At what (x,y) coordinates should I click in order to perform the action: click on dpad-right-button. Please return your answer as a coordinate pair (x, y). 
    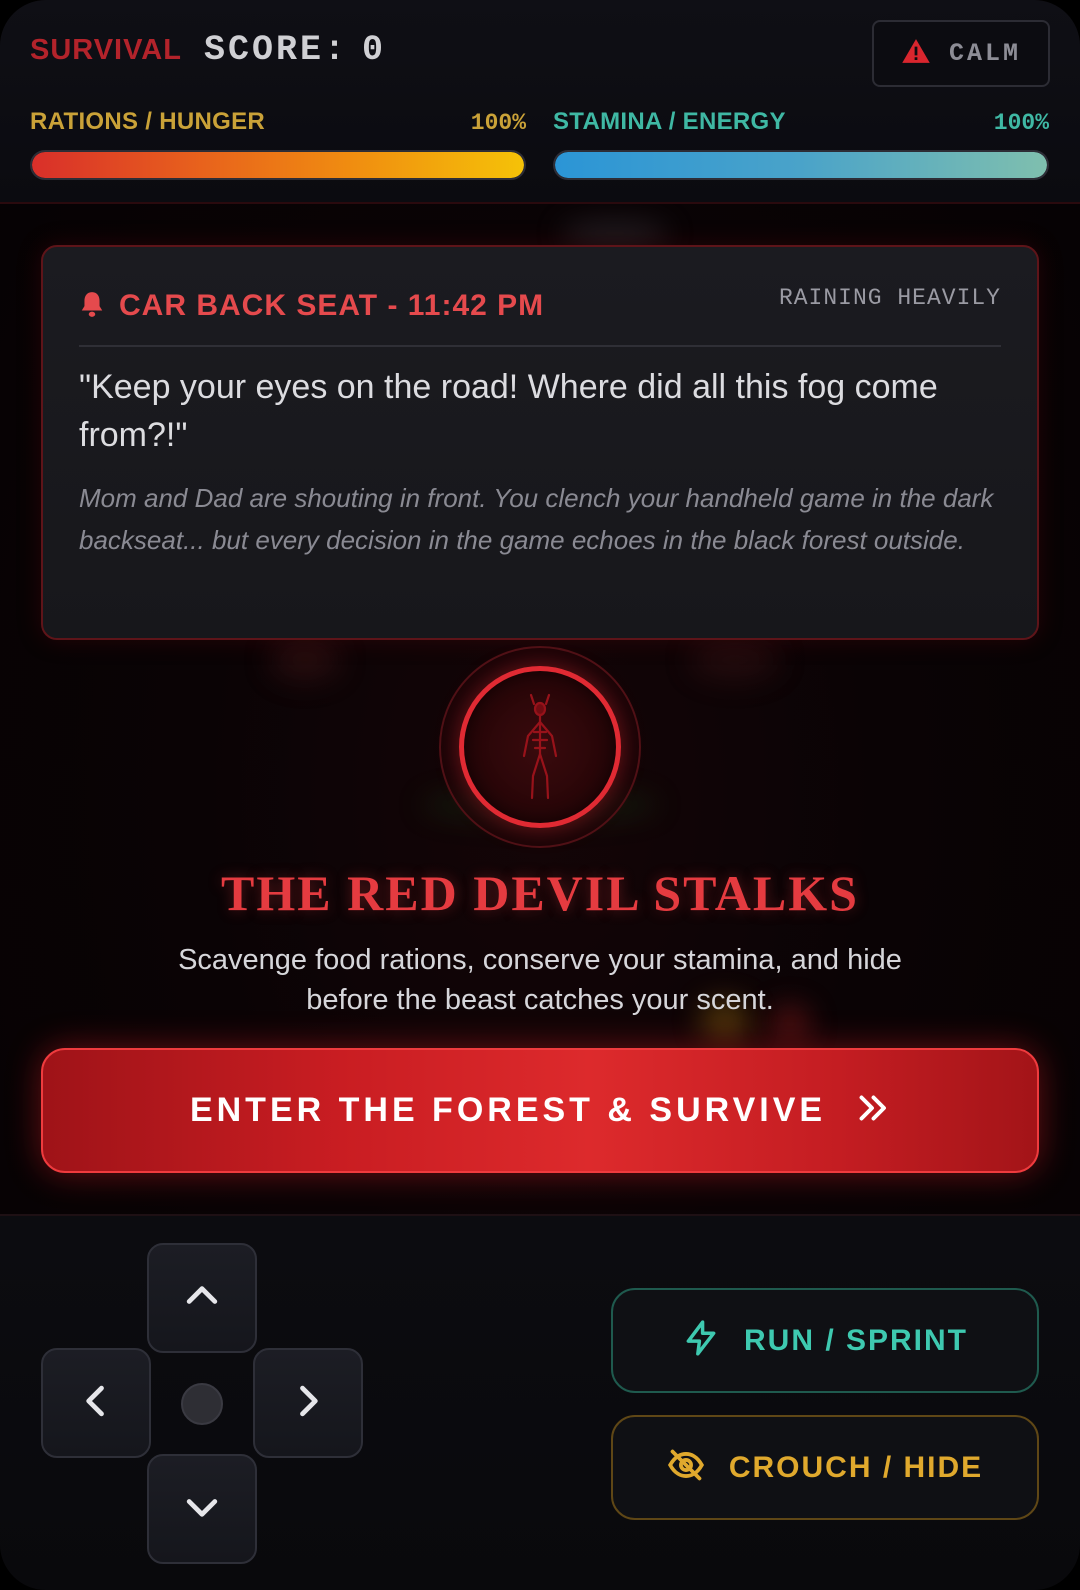
    Looking at the image, I should click on (308, 1403).